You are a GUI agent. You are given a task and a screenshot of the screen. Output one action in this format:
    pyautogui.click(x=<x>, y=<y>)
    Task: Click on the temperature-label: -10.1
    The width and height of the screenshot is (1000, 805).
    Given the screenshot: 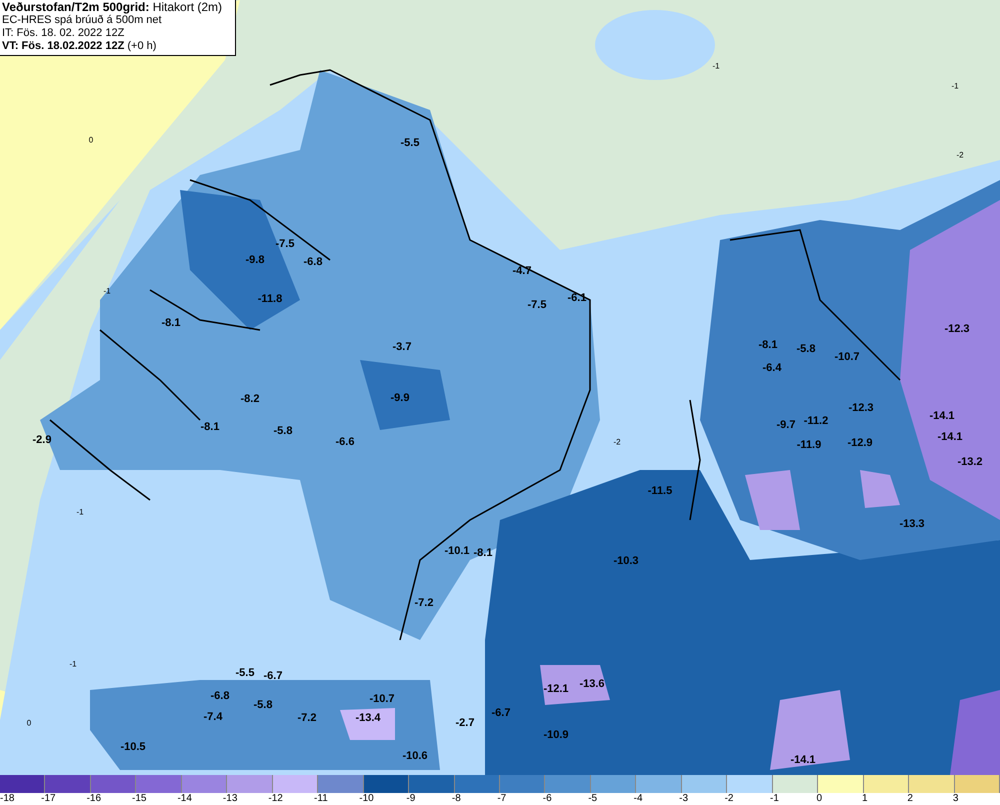 What is the action you would take?
    pyautogui.click(x=457, y=551)
    